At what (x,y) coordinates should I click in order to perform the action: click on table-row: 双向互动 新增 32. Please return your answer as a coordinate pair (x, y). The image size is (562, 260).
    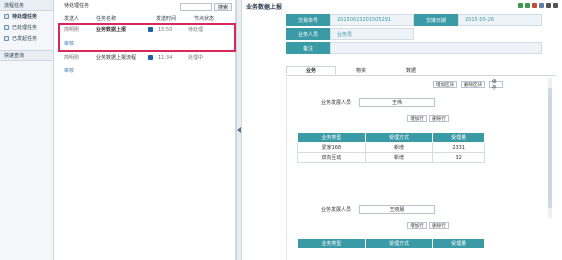
    Looking at the image, I should click on (391, 157).